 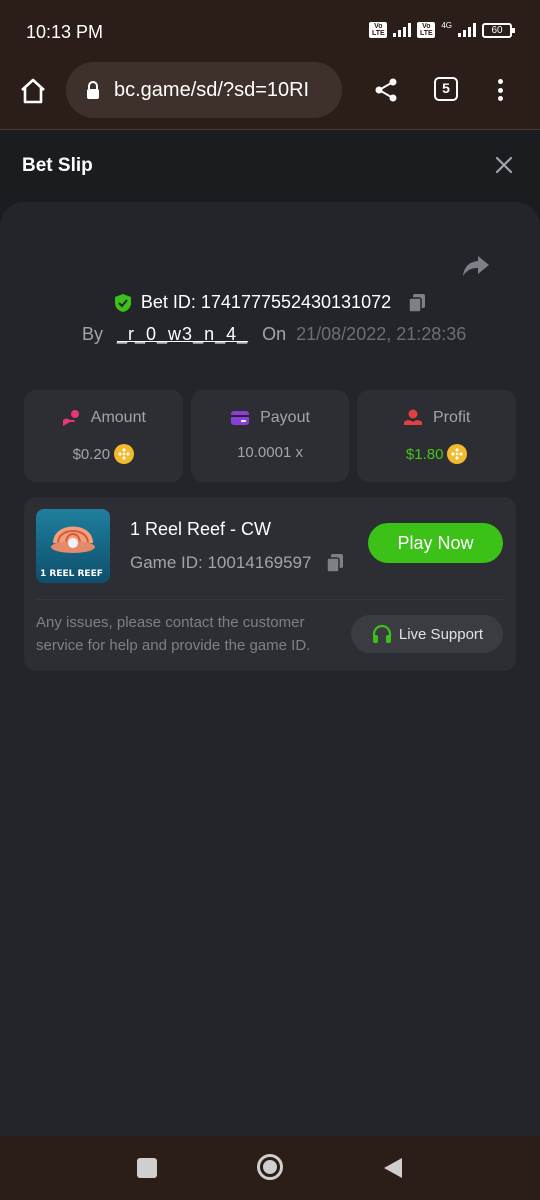 I want to click on bet-id-row: Bet ID: 1741777552430131072, so click(x=270, y=302).